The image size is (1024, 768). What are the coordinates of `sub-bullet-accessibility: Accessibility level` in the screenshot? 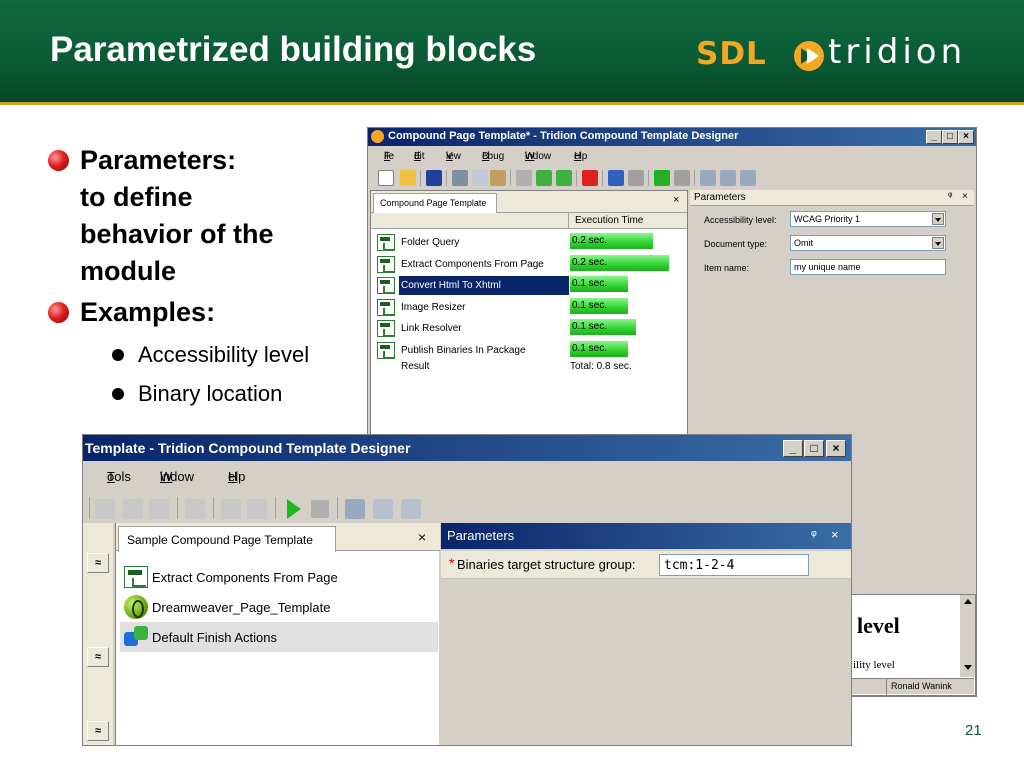 It's located at (208, 354).